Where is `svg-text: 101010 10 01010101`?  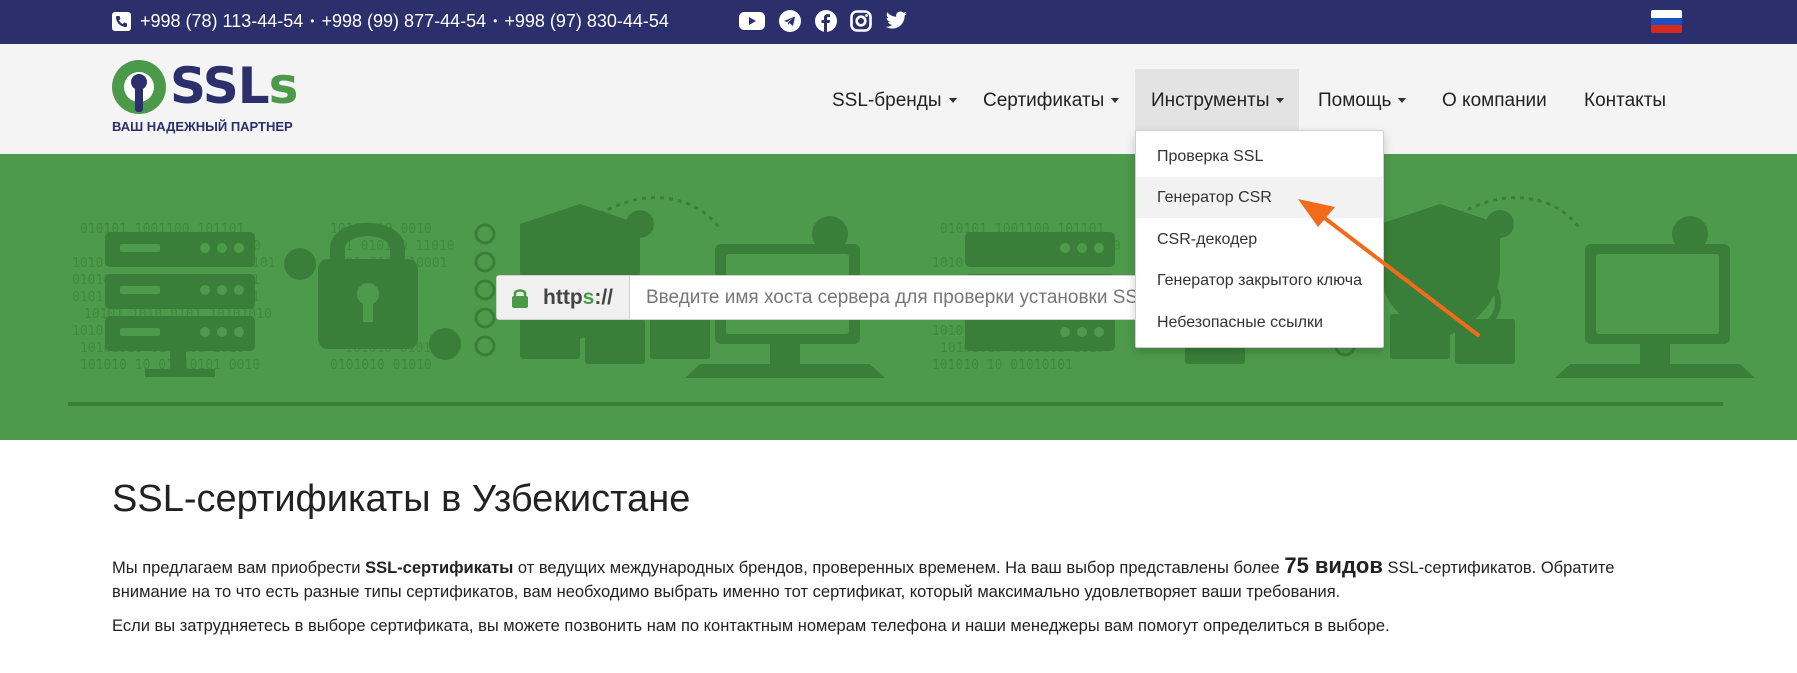 svg-text: 101010 10 01010101 is located at coordinates (1002, 365).